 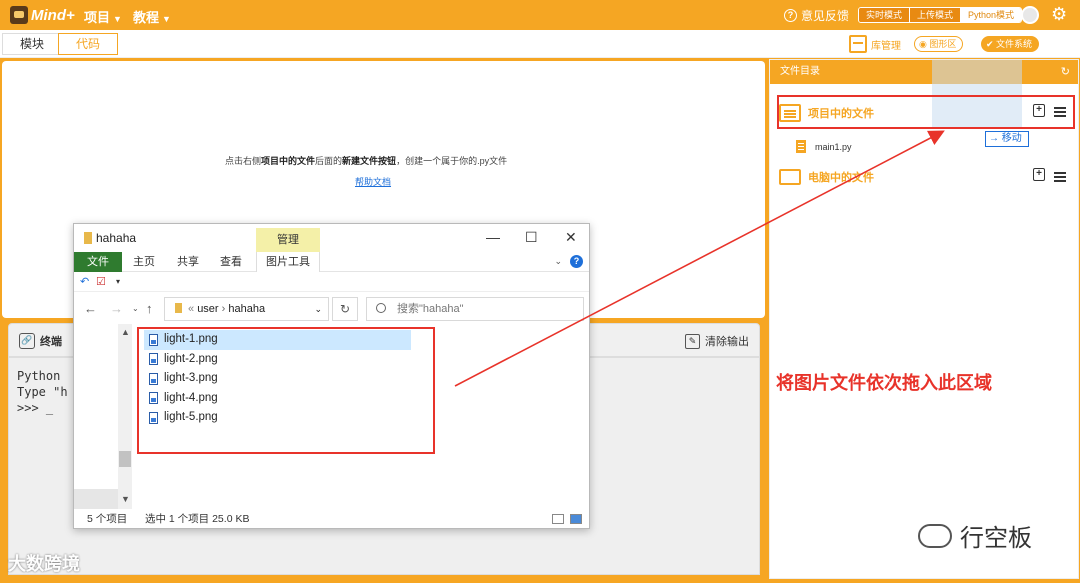 I want to click on file-item: main1.py, so click(x=824, y=146).